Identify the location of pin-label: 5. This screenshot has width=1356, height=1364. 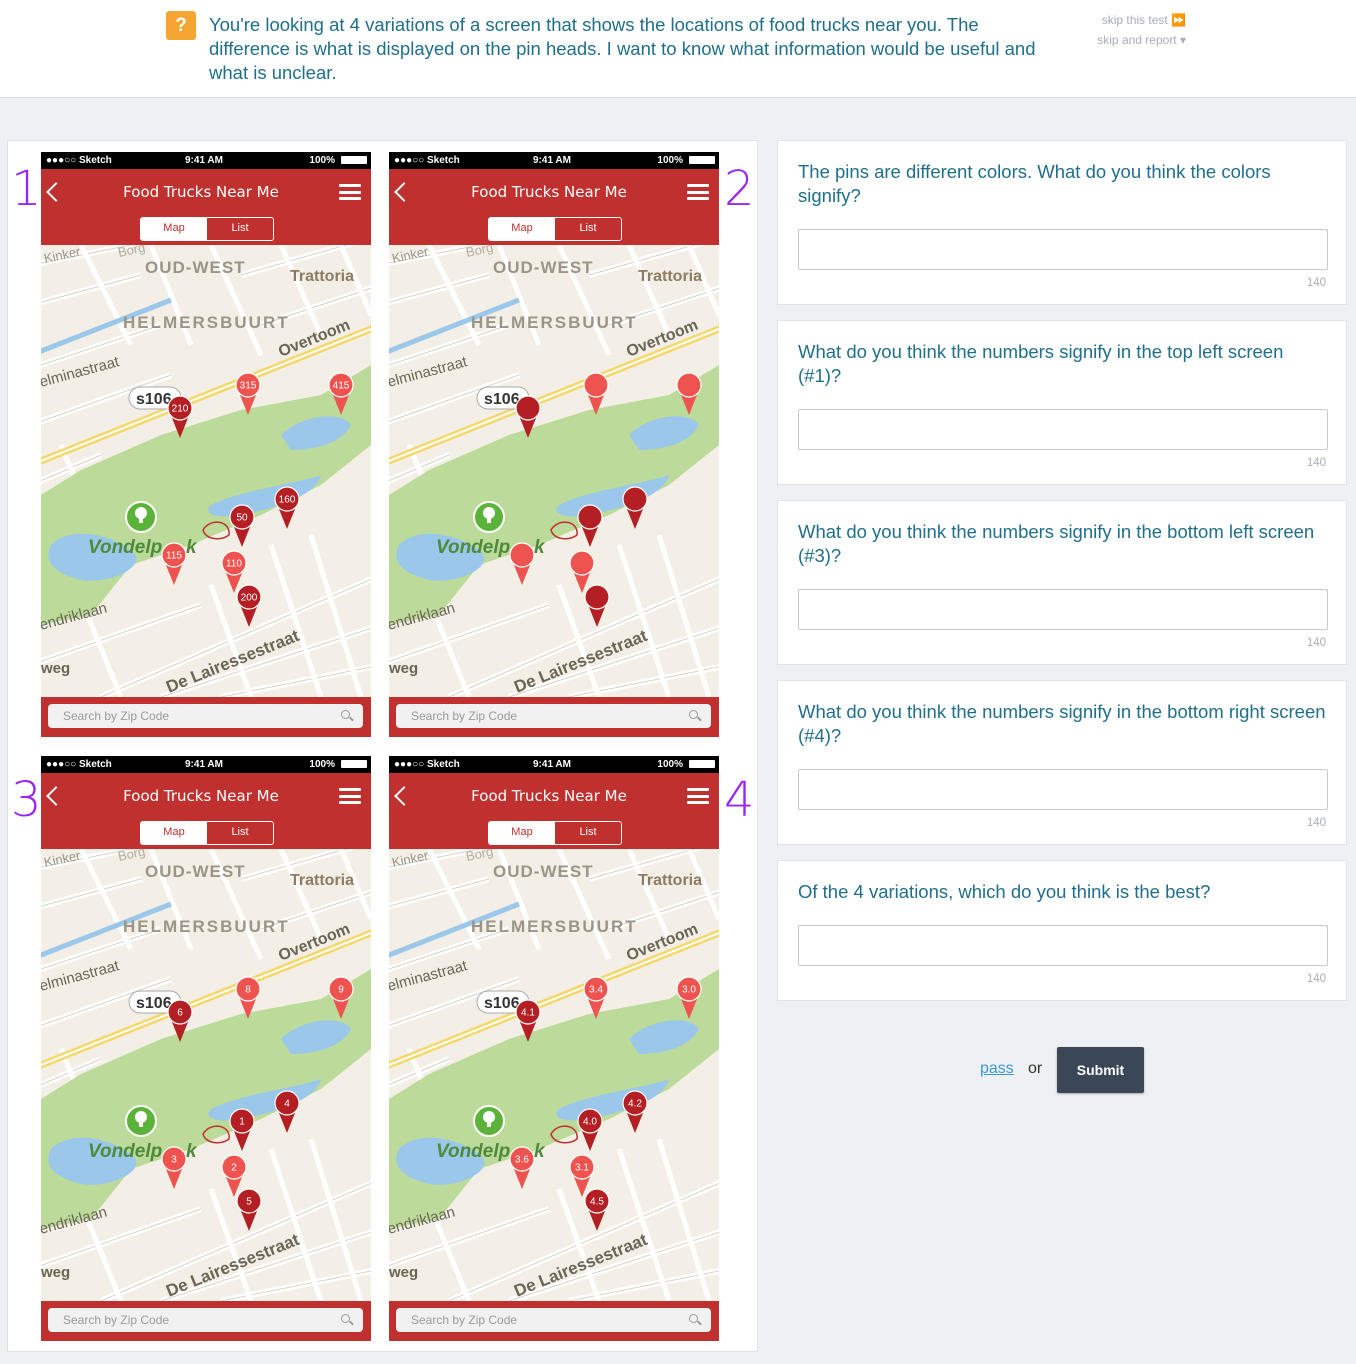
(249, 1202).